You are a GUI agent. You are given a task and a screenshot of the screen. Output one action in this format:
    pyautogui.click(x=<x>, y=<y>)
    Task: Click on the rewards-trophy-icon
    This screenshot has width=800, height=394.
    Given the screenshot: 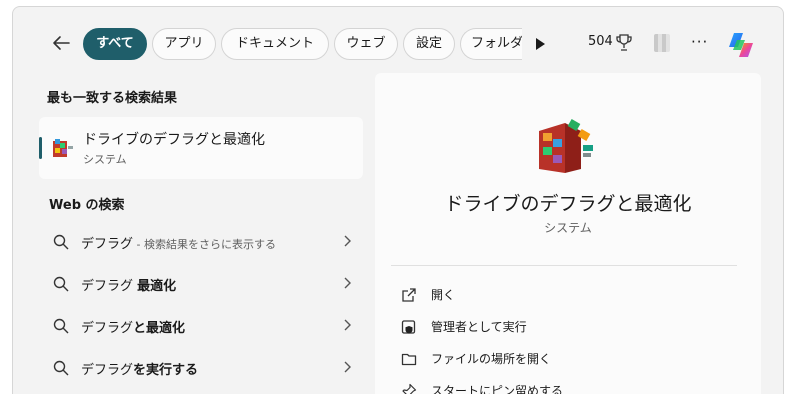 What is the action you would take?
    pyautogui.click(x=624, y=43)
    